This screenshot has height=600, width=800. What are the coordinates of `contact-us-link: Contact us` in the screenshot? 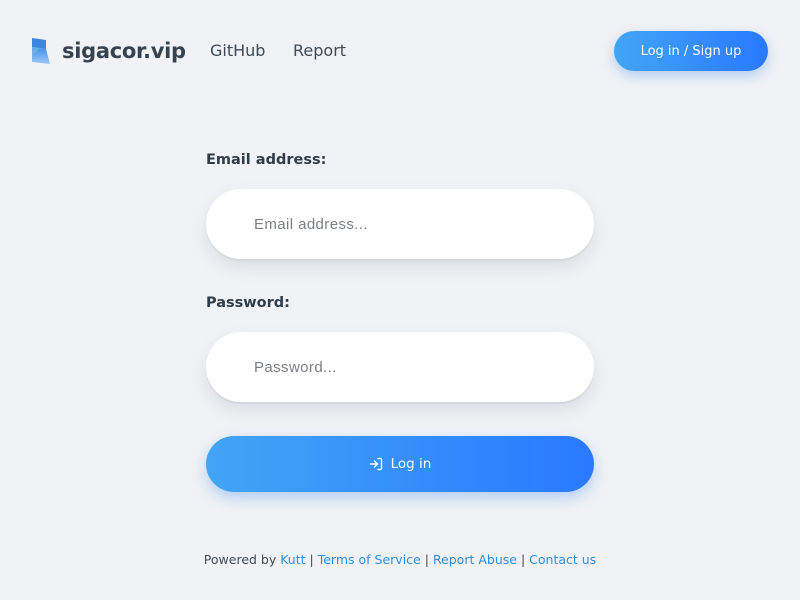 It's located at (562, 559).